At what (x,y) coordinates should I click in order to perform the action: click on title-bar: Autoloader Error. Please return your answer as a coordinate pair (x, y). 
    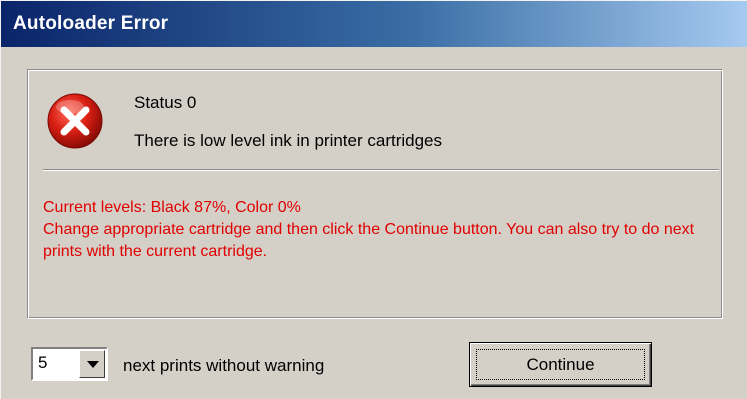
    Looking at the image, I should click on (374, 24).